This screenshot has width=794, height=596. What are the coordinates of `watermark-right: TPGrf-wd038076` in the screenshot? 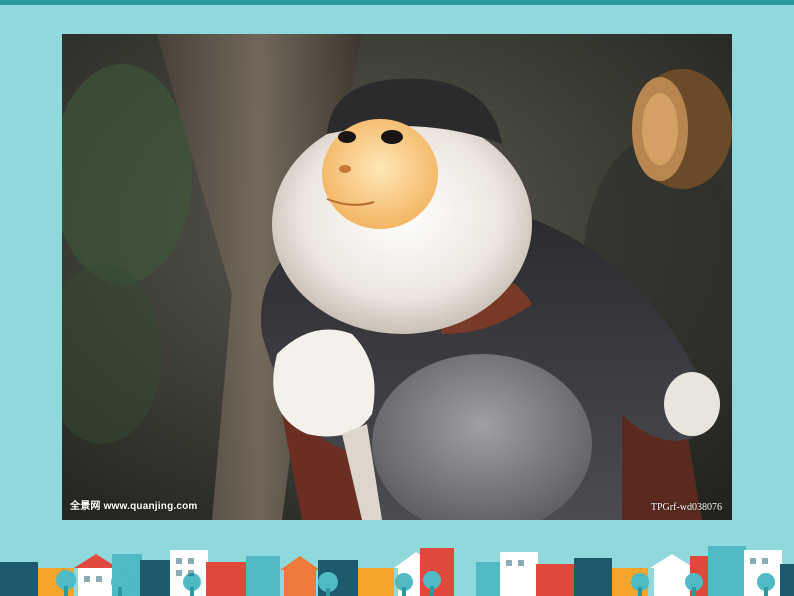 It's located at (686, 507).